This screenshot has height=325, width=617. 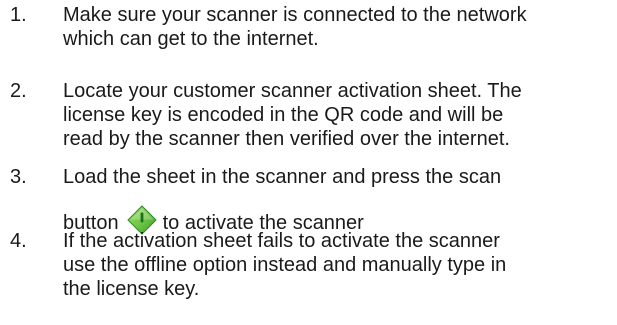 What do you see at coordinates (18, 91) in the screenshot?
I see `step-number: 2.` at bounding box center [18, 91].